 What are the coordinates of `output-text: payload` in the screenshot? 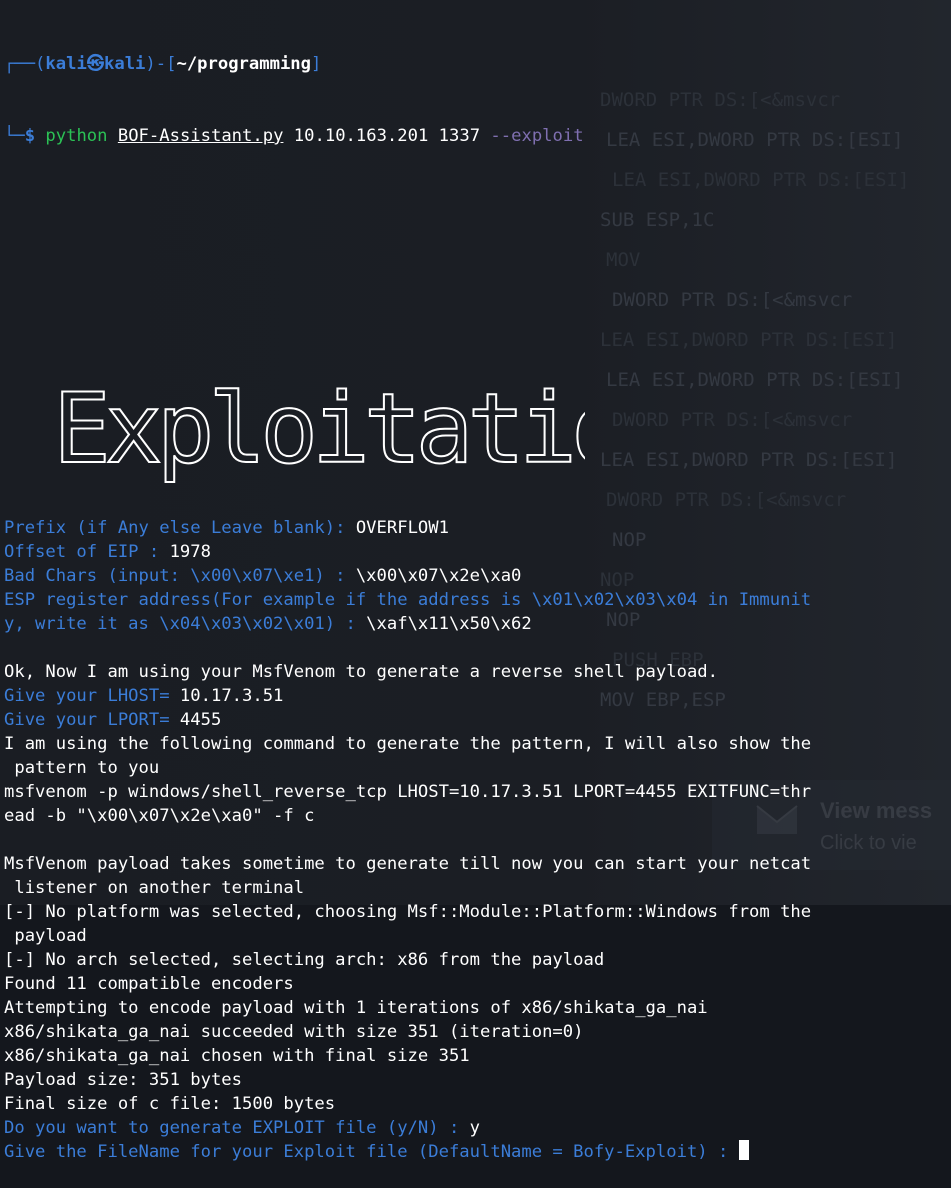 It's located at (45, 936).